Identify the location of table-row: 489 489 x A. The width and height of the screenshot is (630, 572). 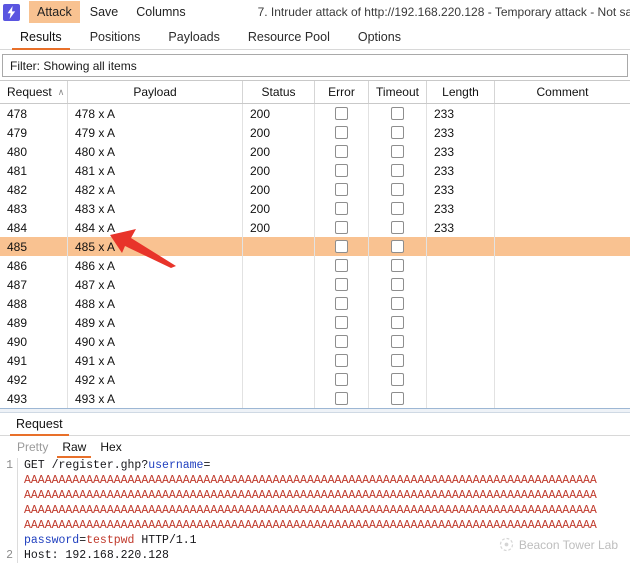
(315, 322).